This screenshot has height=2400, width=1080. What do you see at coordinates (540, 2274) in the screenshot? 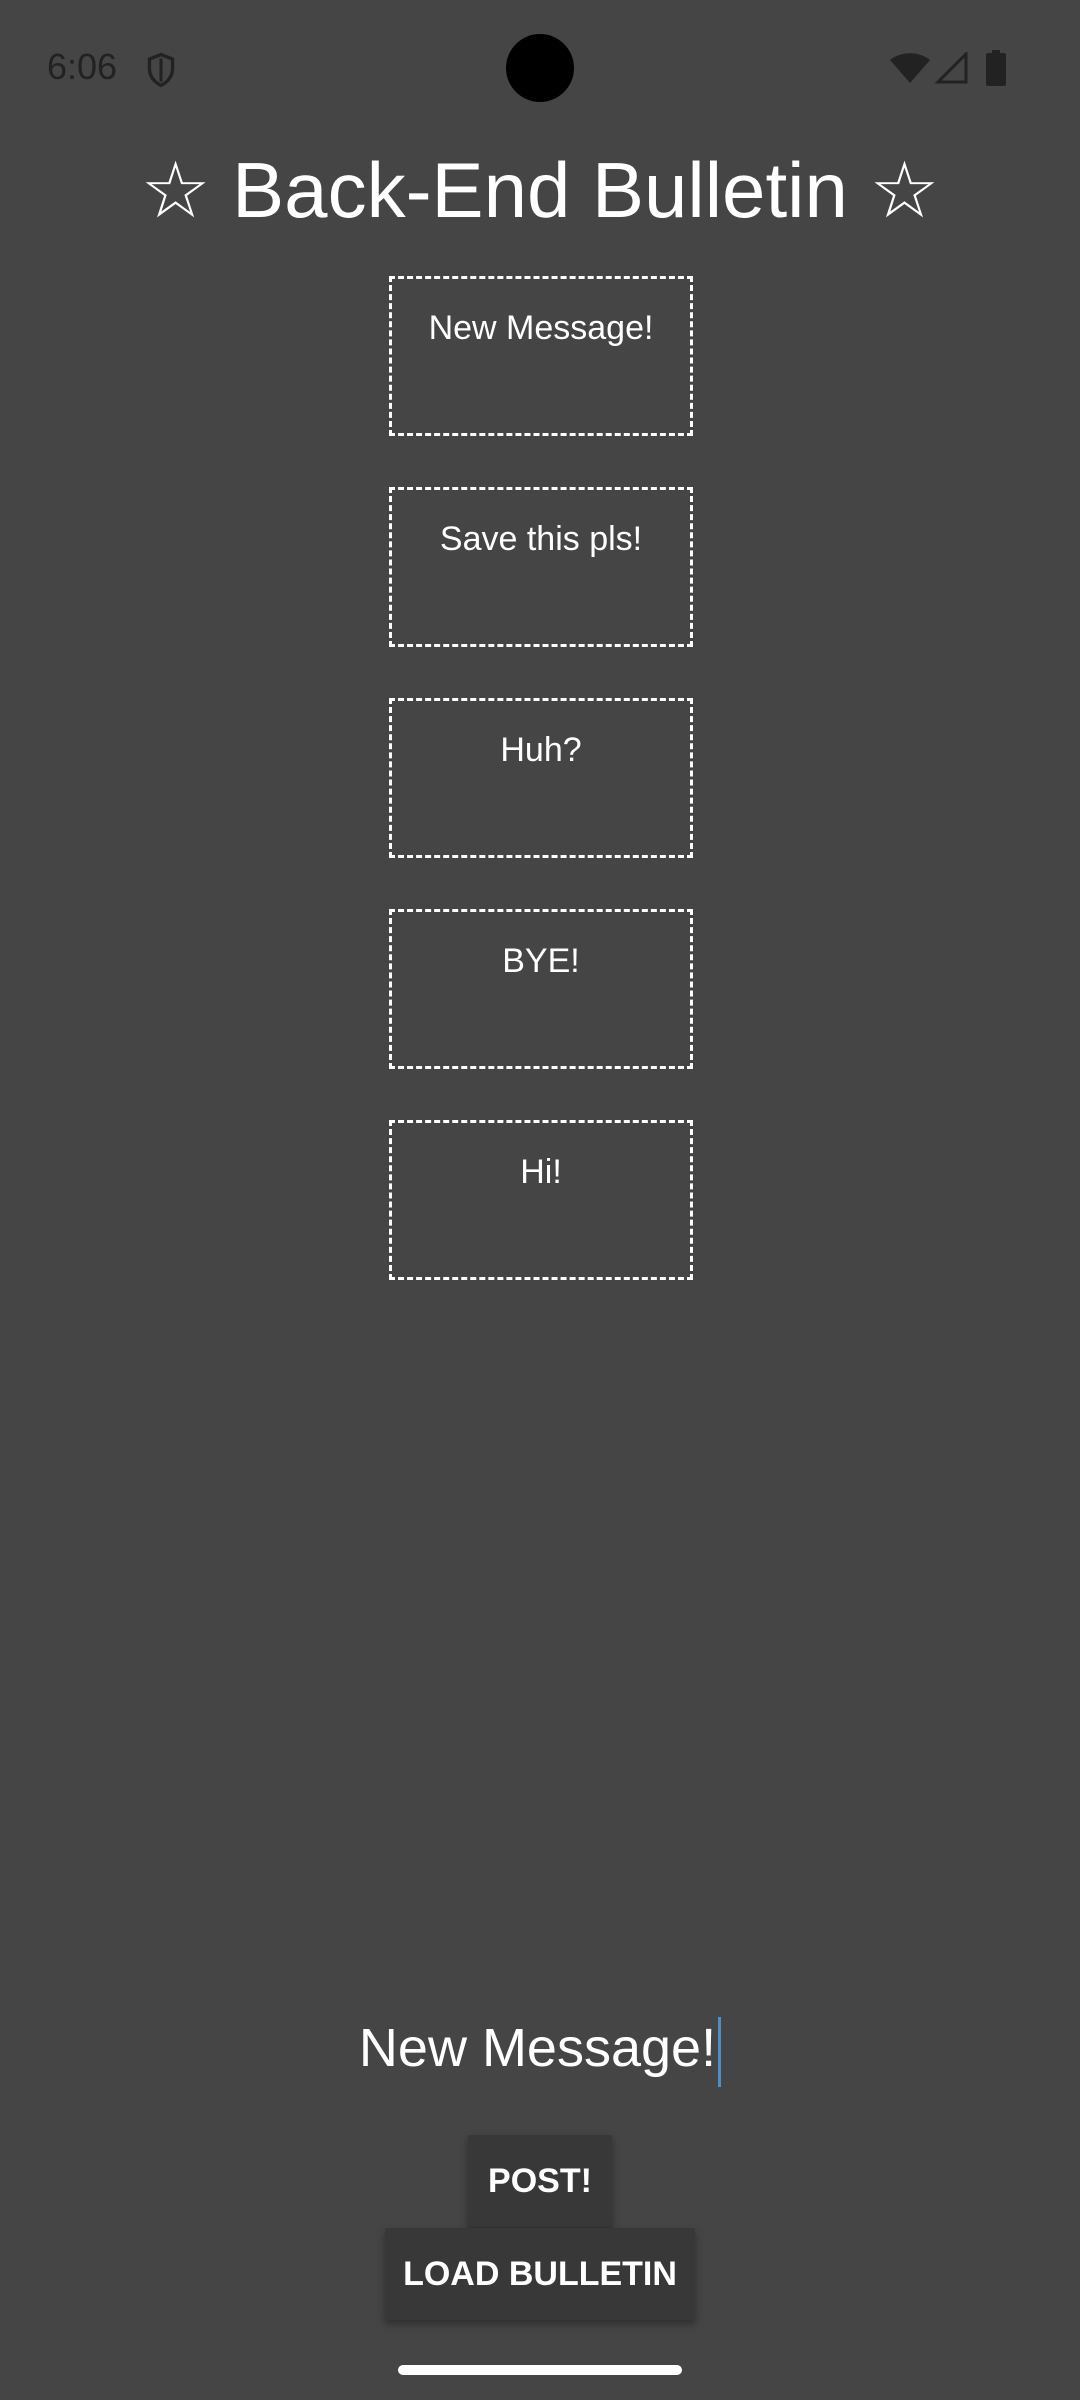
I see `load-bulletin-button: LOAD BULLETIN` at bounding box center [540, 2274].